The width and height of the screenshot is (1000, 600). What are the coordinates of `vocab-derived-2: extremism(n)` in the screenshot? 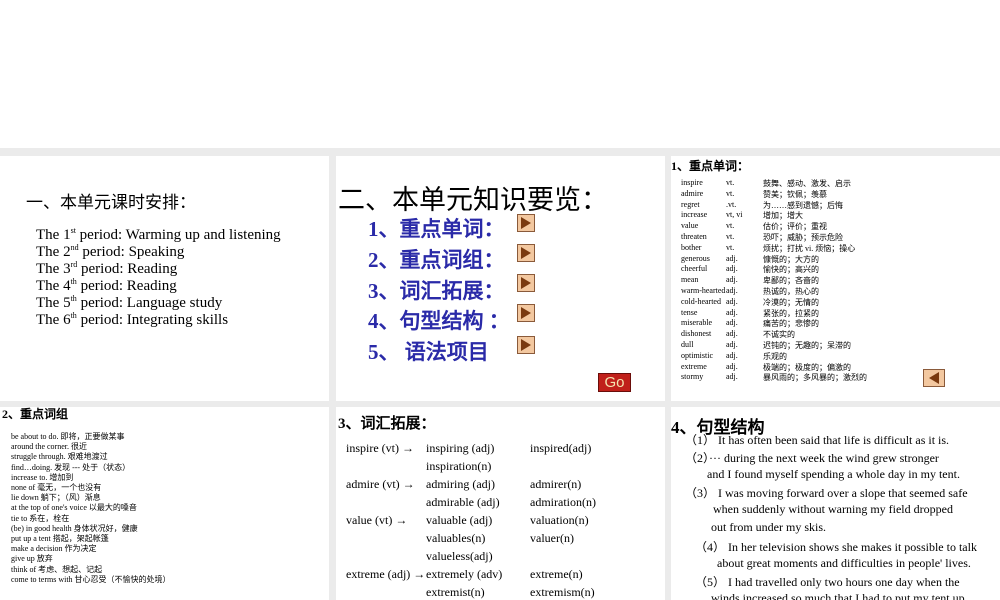 It's located at (562, 592).